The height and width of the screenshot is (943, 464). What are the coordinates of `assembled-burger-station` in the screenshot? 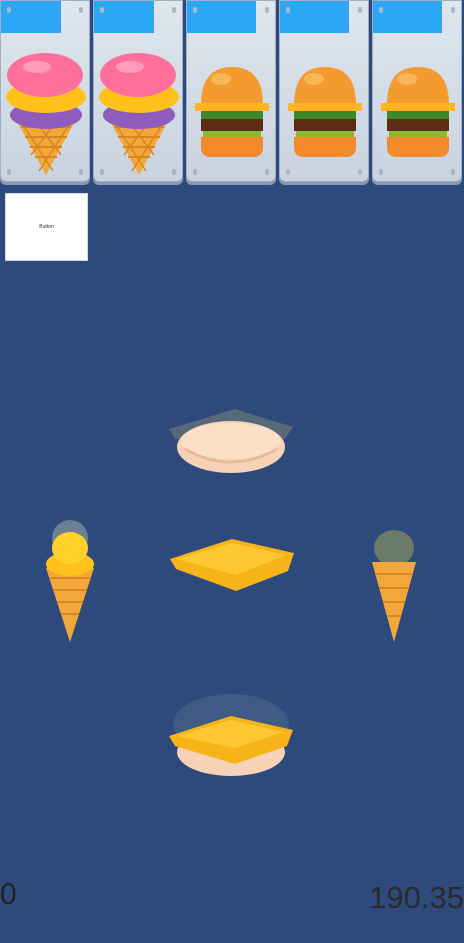 It's located at (231, 736).